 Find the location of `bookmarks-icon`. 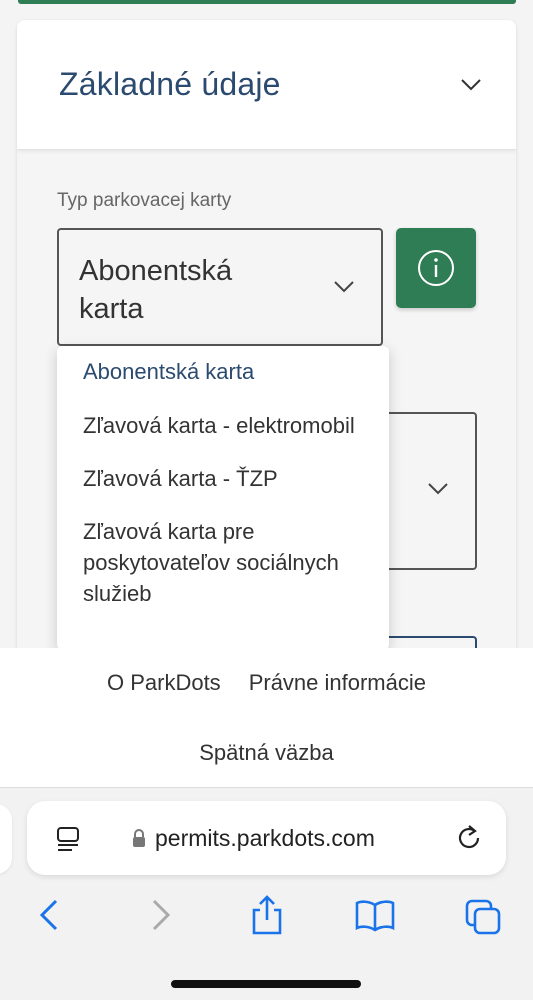

bookmarks-icon is located at coordinates (375, 915).